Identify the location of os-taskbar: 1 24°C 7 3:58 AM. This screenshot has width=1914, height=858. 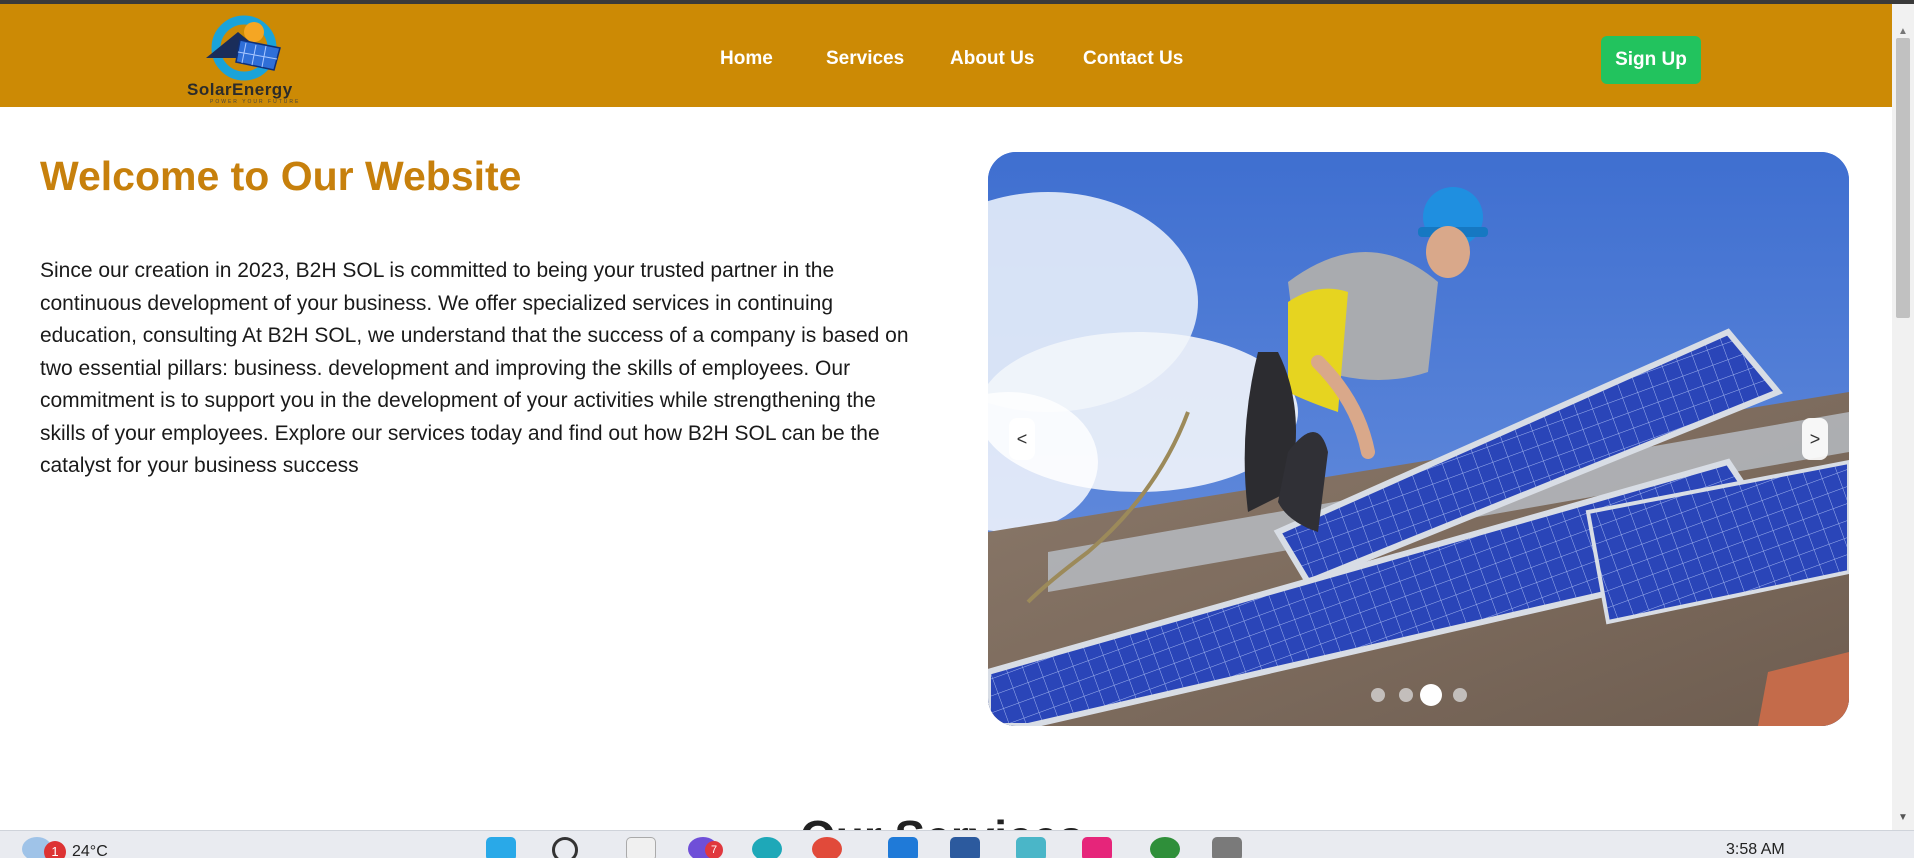
(957, 844).